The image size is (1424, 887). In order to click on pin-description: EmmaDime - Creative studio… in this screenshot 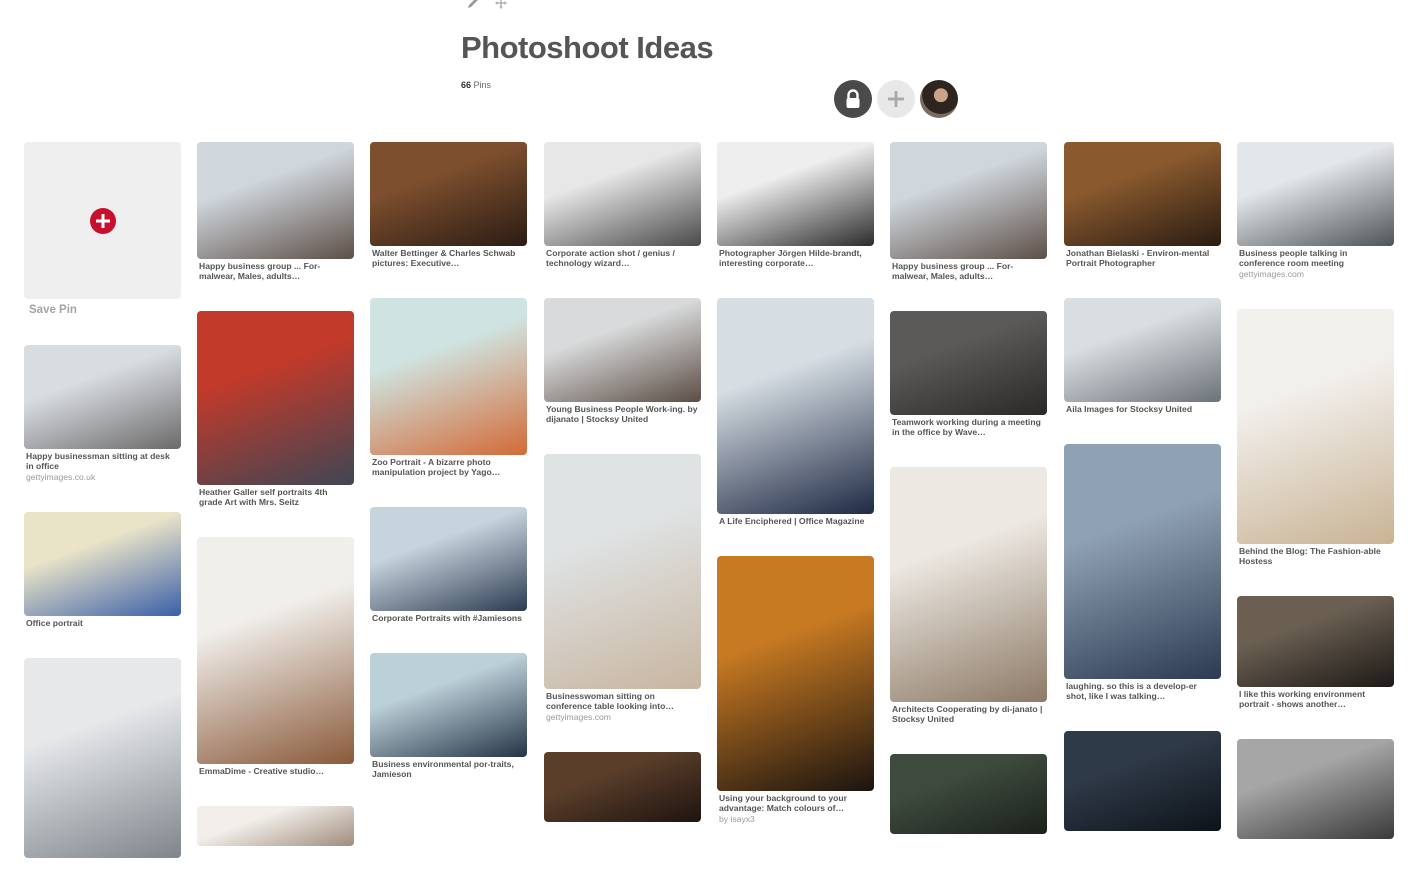, I will do `click(275, 771)`.